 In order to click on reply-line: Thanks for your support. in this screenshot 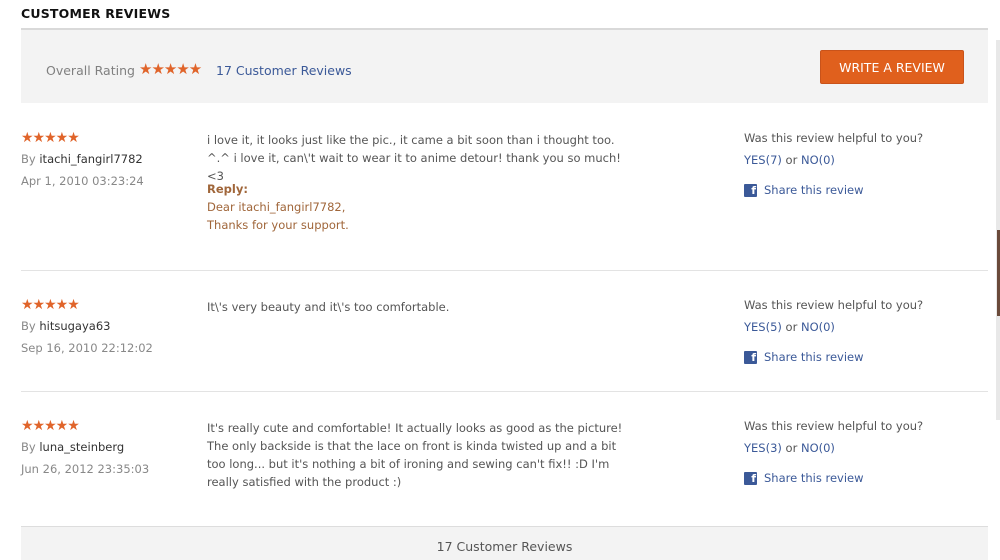, I will do `click(278, 225)`.